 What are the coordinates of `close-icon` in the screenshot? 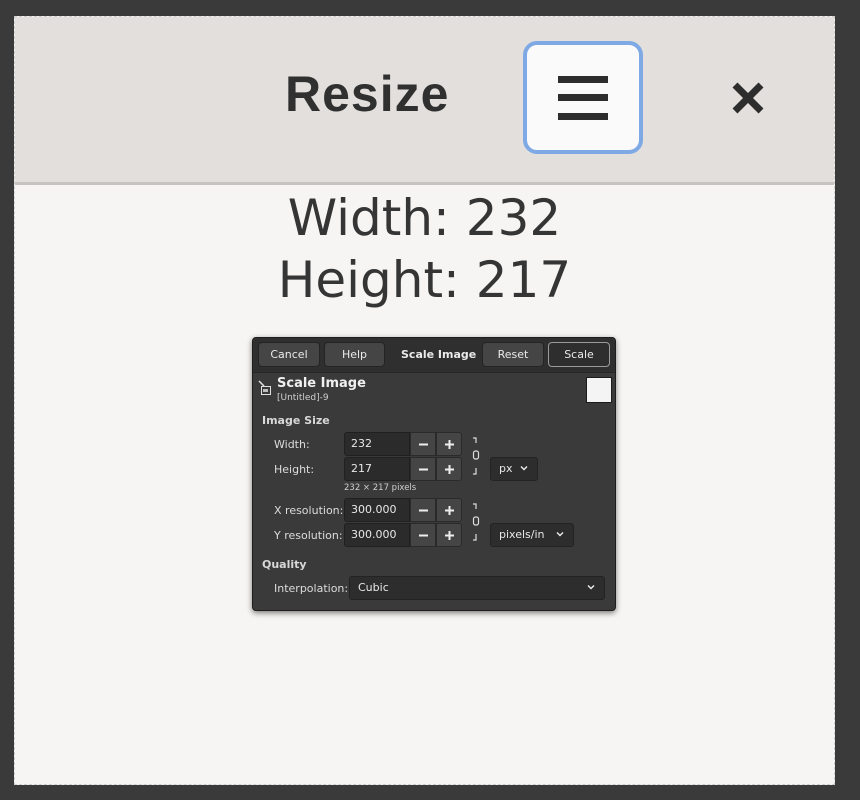 It's located at (748, 98).